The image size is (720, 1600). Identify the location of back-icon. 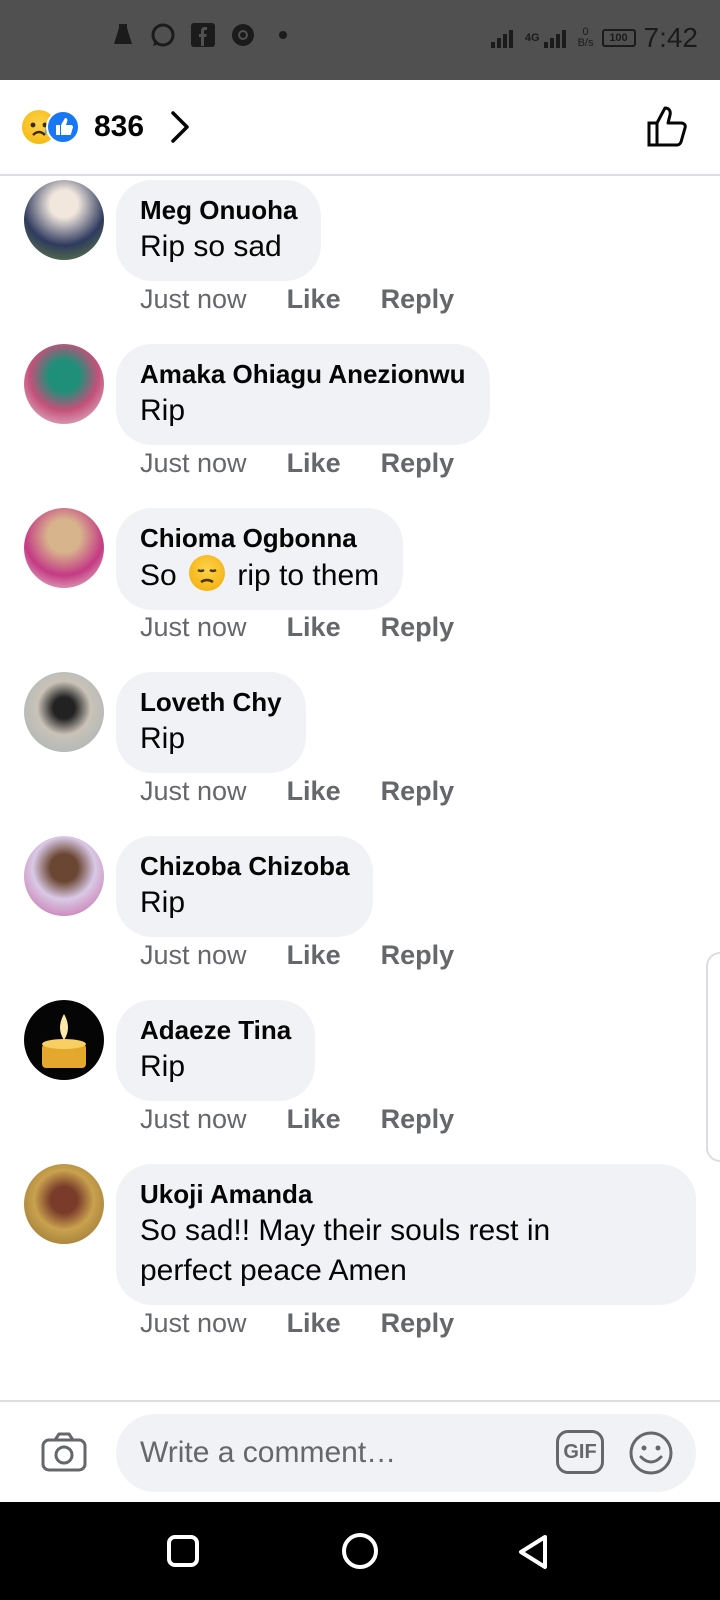
(533, 1552).